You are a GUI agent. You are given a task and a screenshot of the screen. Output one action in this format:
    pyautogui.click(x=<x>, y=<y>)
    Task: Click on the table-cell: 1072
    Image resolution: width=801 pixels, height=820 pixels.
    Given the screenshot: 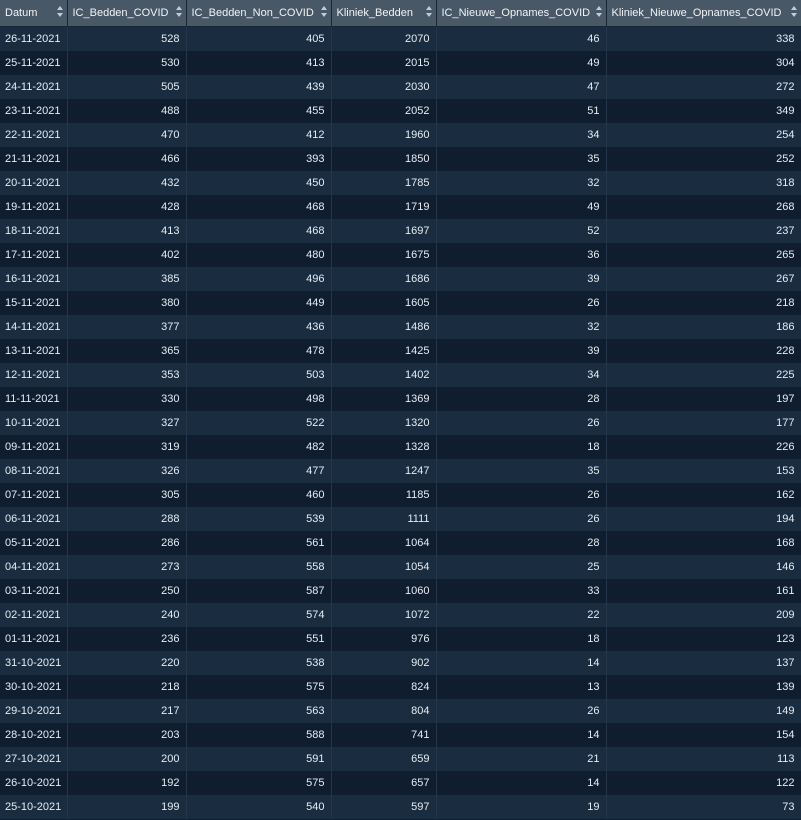 What is the action you would take?
    pyautogui.click(x=384, y=615)
    